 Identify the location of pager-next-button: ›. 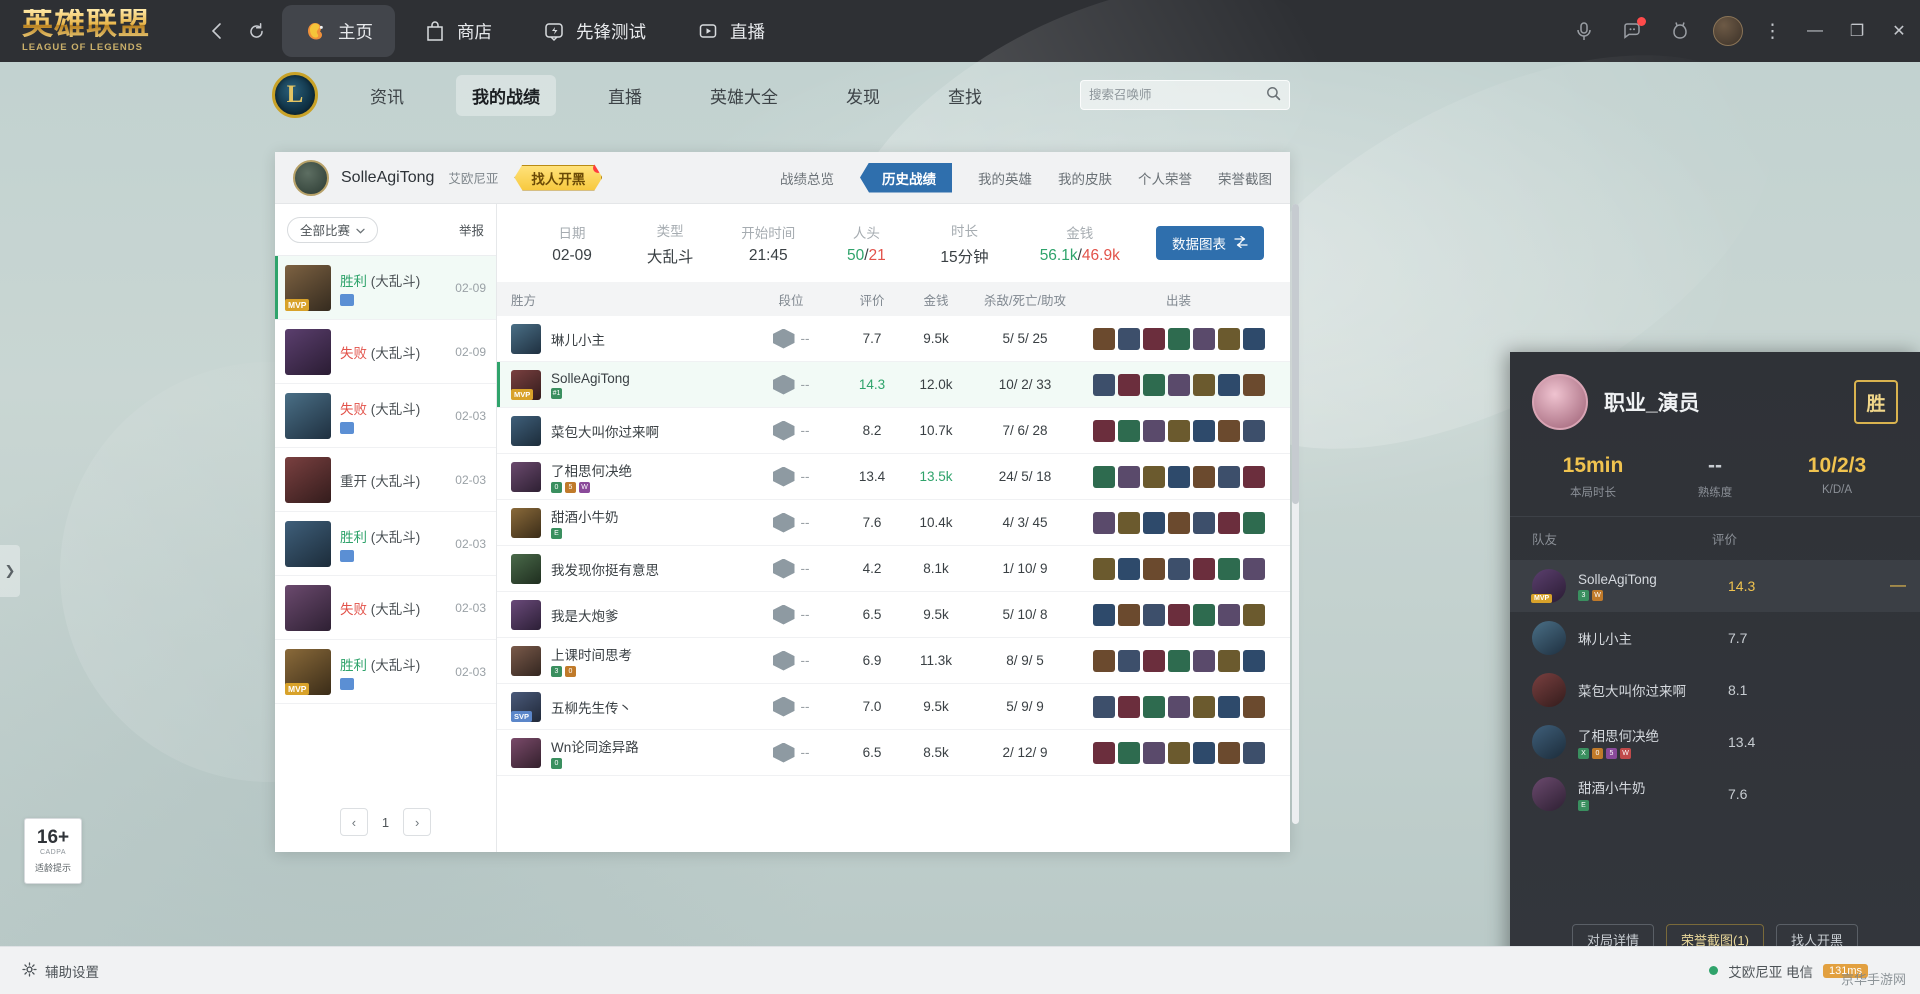
(417, 822).